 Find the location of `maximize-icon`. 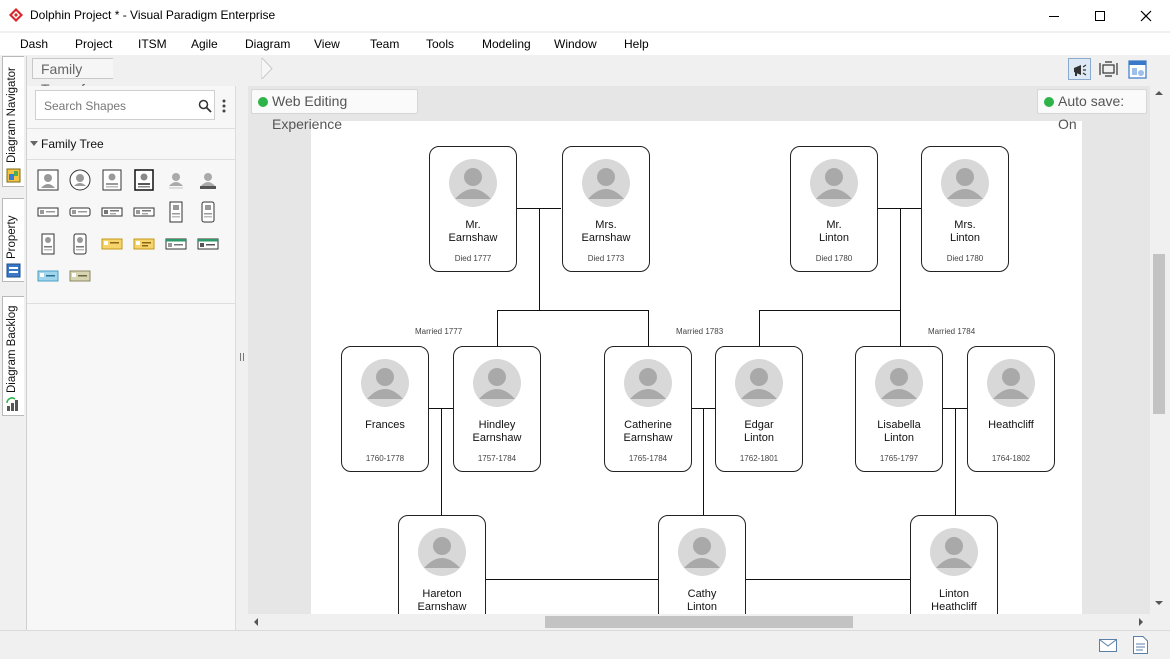

maximize-icon is located at coordinates (1100, 15).